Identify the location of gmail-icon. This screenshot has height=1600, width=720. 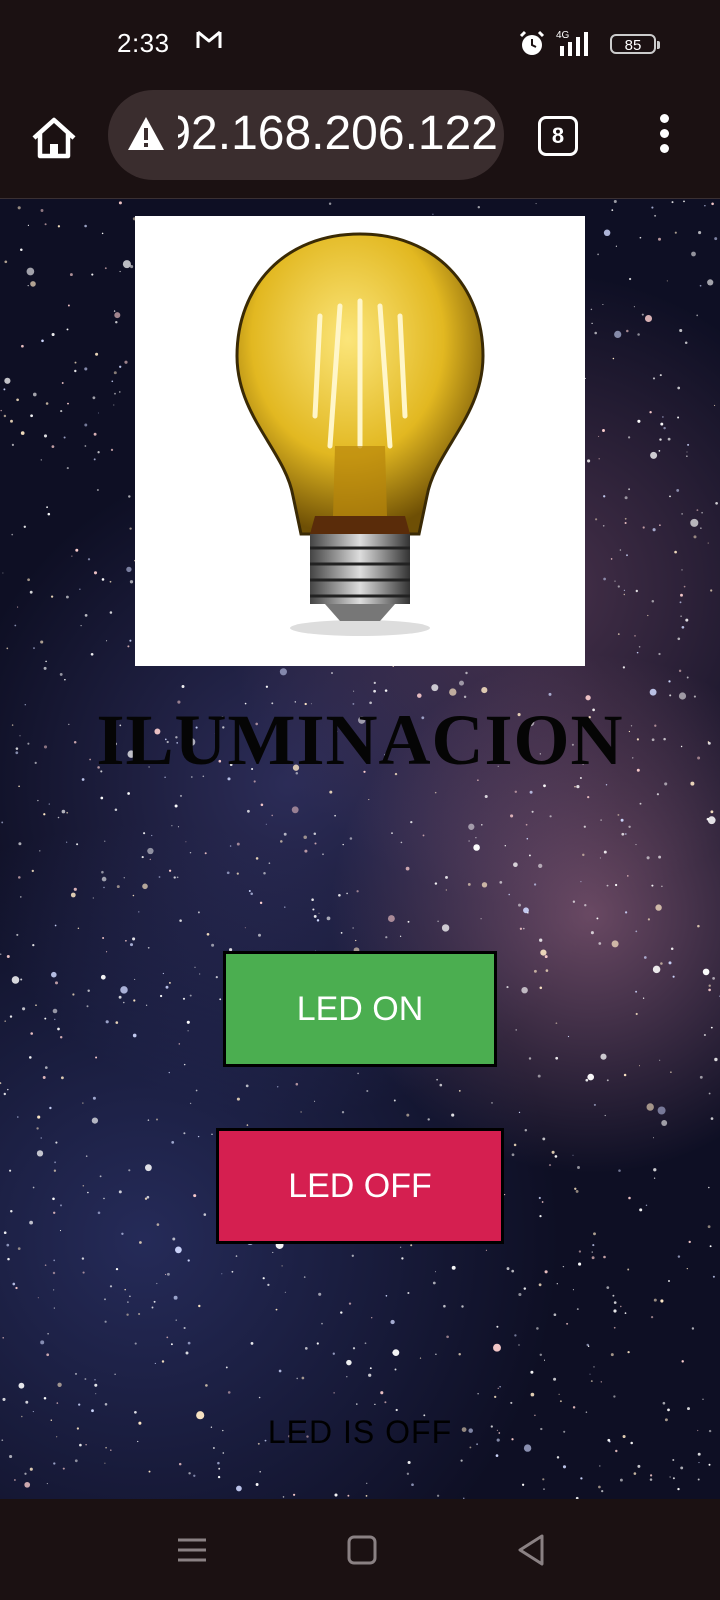
(209, 39).